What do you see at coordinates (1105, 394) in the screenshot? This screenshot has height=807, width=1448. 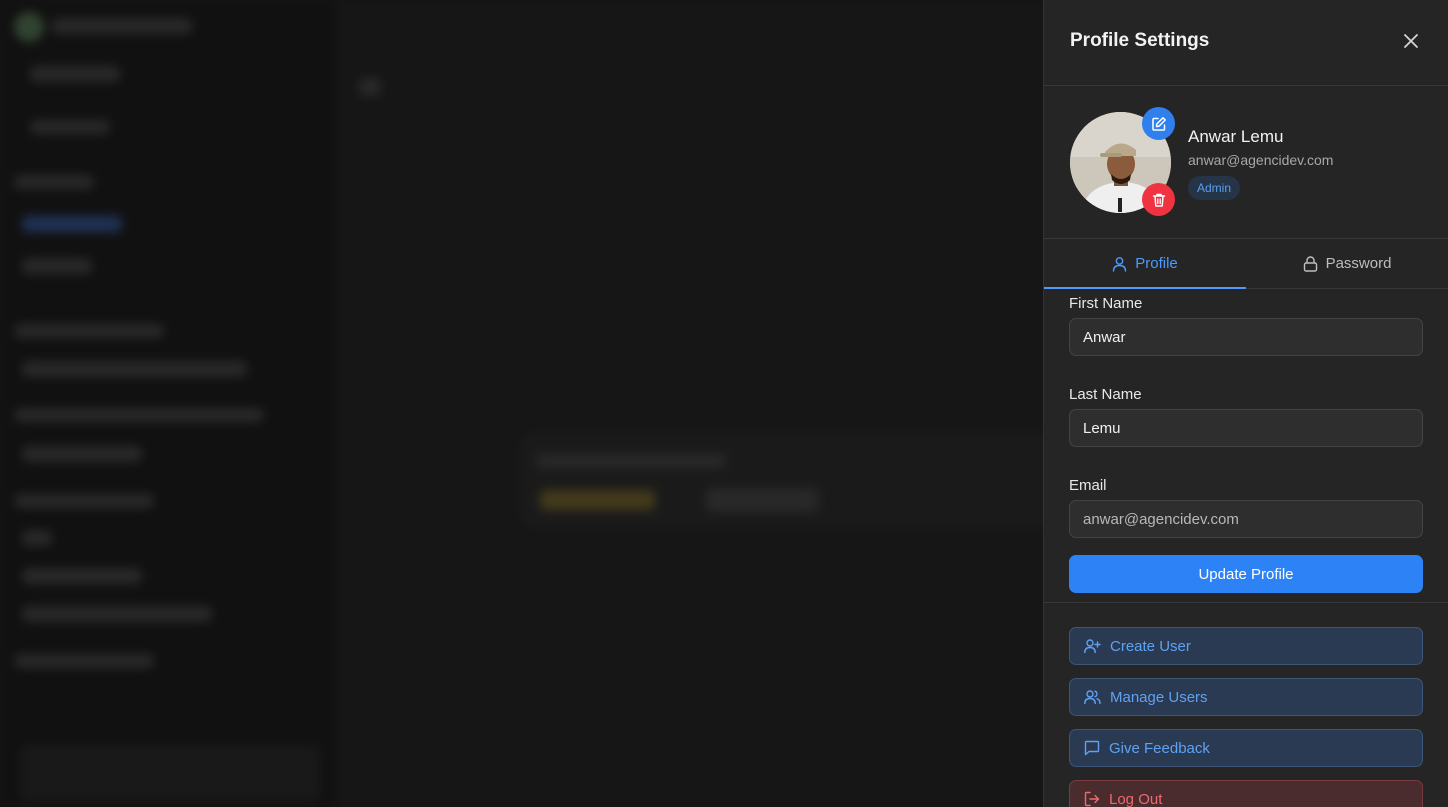 I see `last-name-label: Last Name` at bounding box center [1105, 394].